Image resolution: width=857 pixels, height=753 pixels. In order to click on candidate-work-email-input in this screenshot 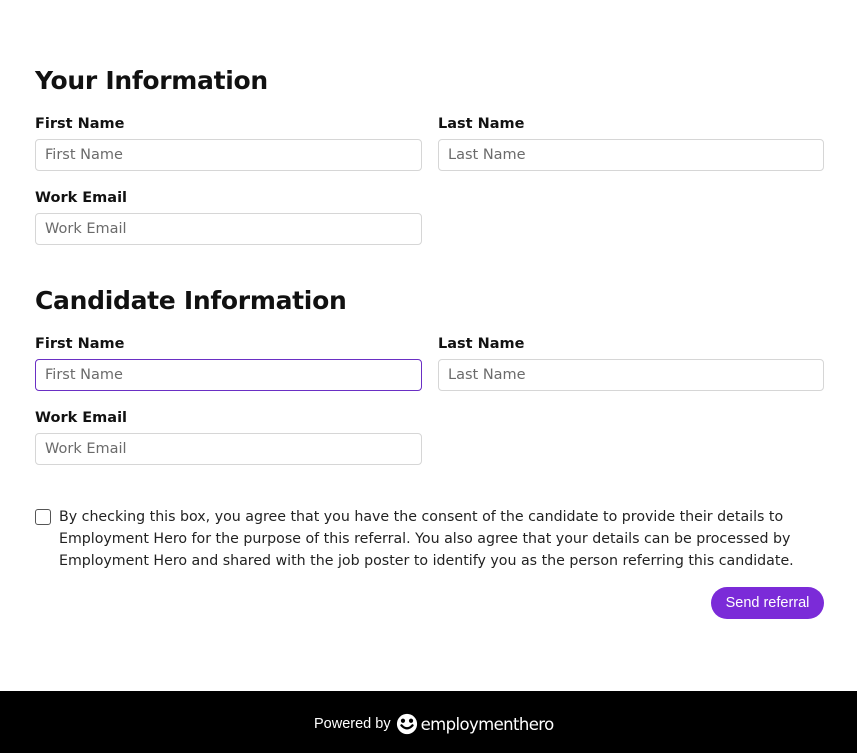, I will do `click(228, 449)`.